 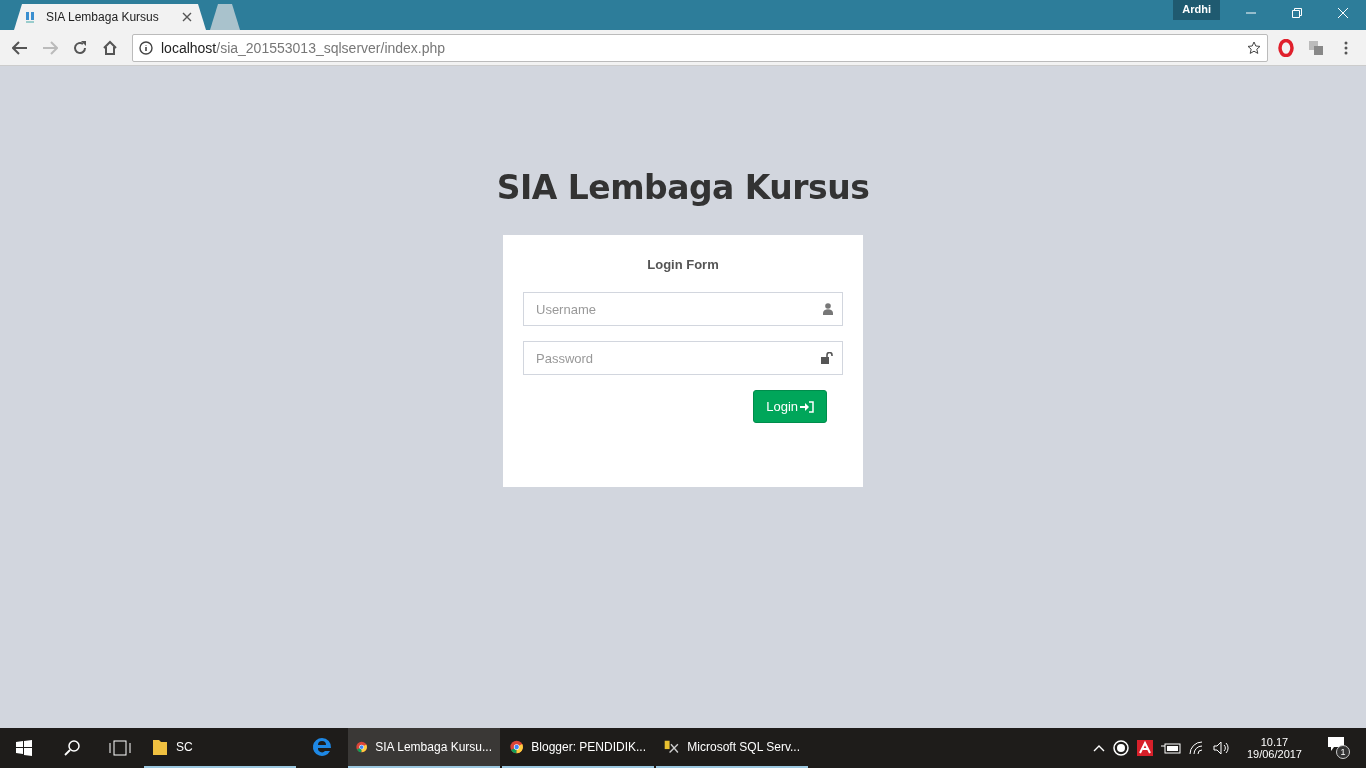 What do you see at coordinates (1336, 744) in the screenshot?
I see `message-icon` at bounding box center [1336, 744].